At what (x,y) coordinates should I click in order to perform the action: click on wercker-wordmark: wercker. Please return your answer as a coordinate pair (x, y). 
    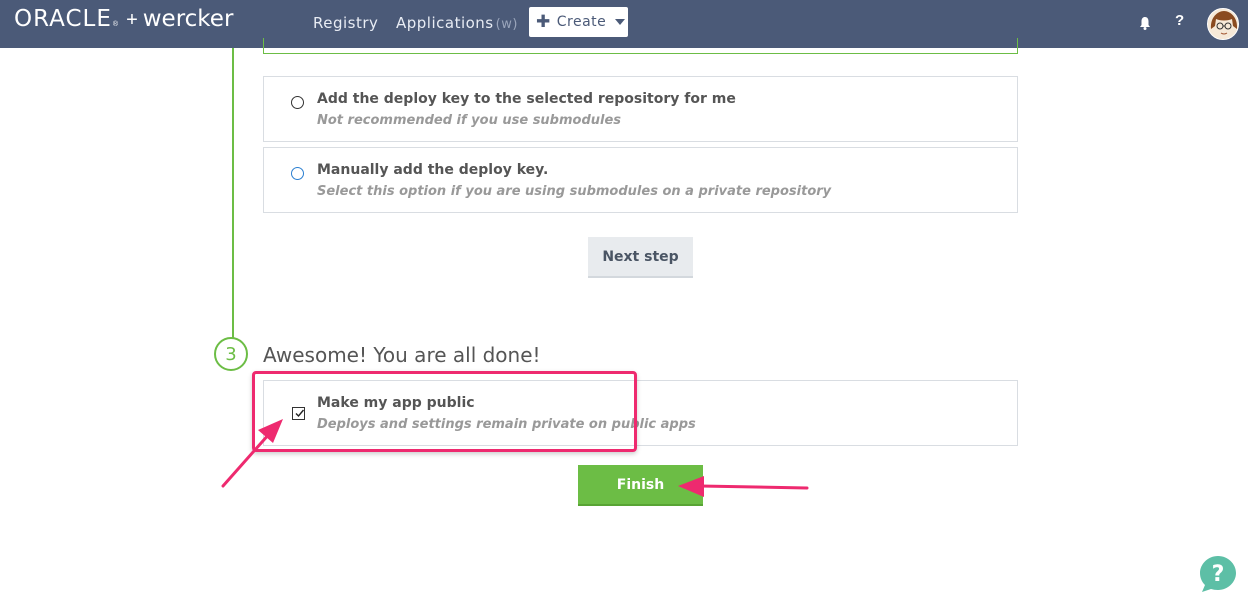
    Looking at the image, I should click on (188, 19).